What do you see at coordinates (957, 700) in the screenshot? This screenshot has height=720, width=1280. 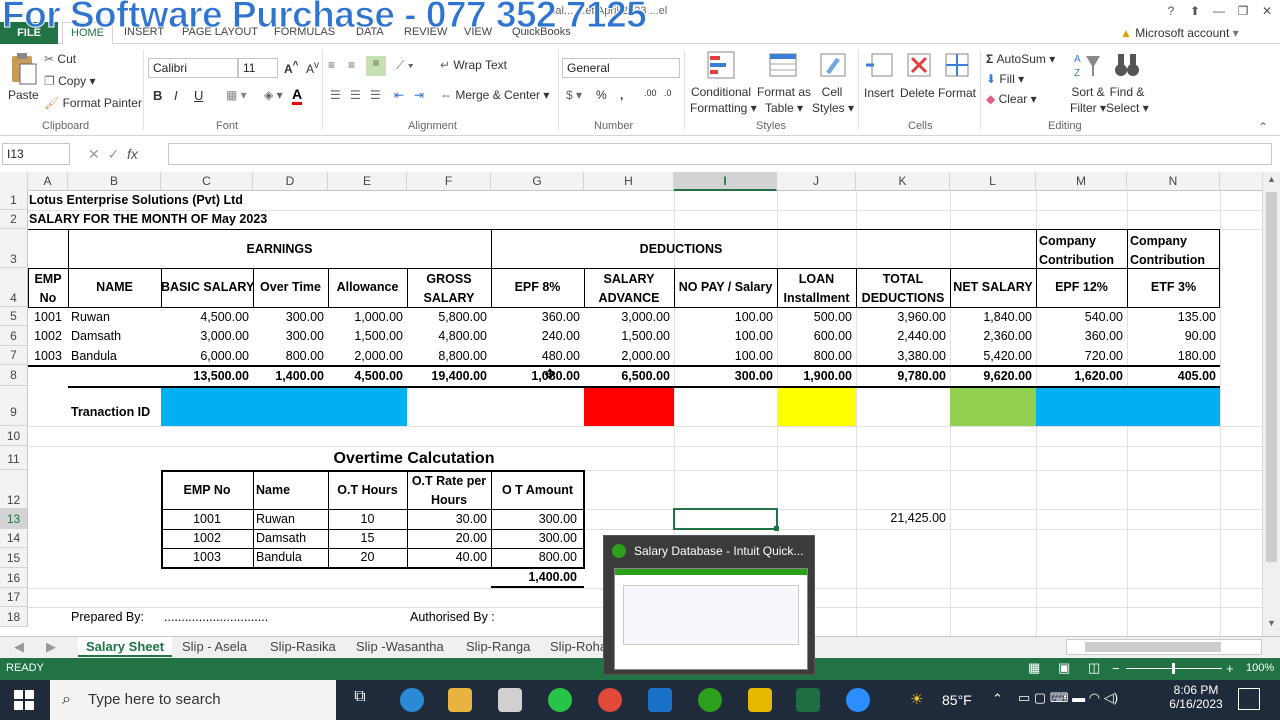 I see `weather-temp: 85°F` at bounding box center [957, 700].